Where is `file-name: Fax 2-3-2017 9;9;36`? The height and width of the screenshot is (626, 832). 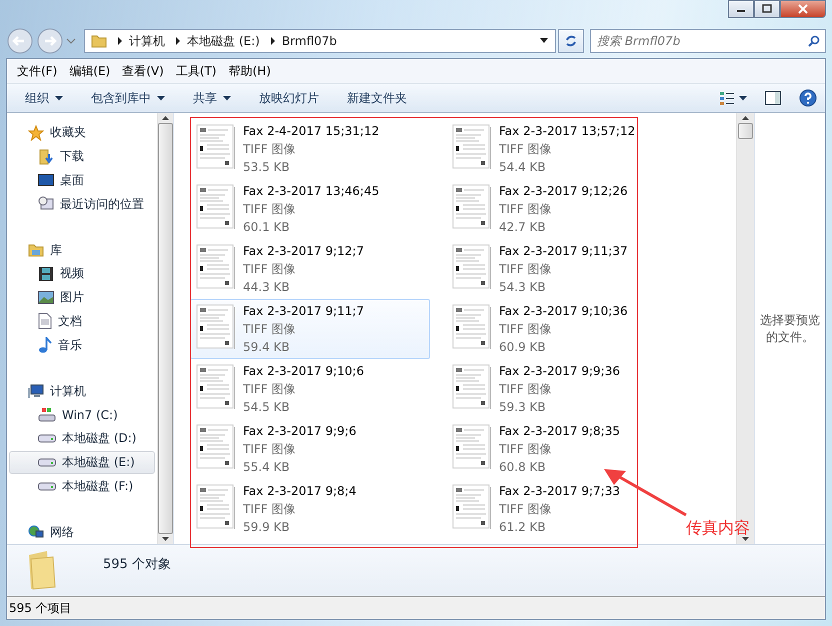 file-name: Fax 2-3-2017 9;9;36 is located at coordinates (559, 371).